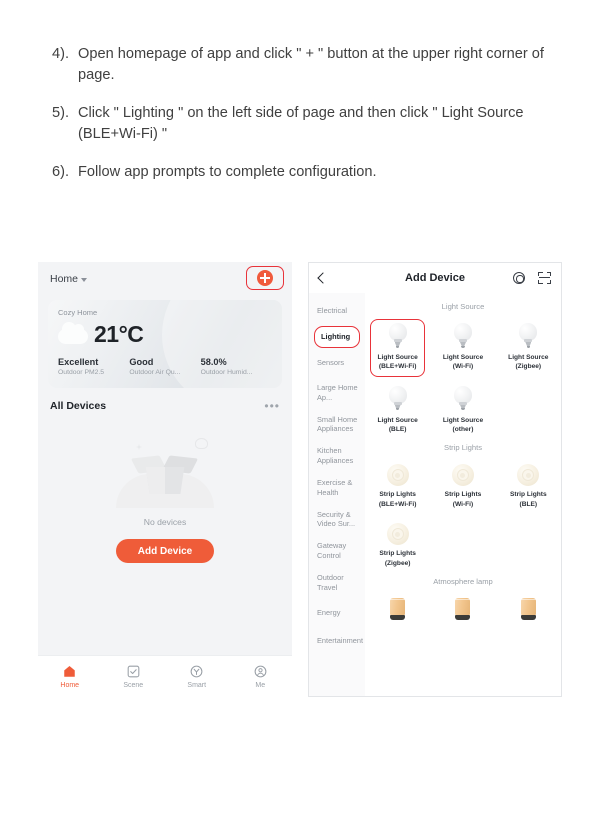 Image resolution: width=600 pixels, height=819 pixels. I want to click on add-button-highlight, so click(265, 278).